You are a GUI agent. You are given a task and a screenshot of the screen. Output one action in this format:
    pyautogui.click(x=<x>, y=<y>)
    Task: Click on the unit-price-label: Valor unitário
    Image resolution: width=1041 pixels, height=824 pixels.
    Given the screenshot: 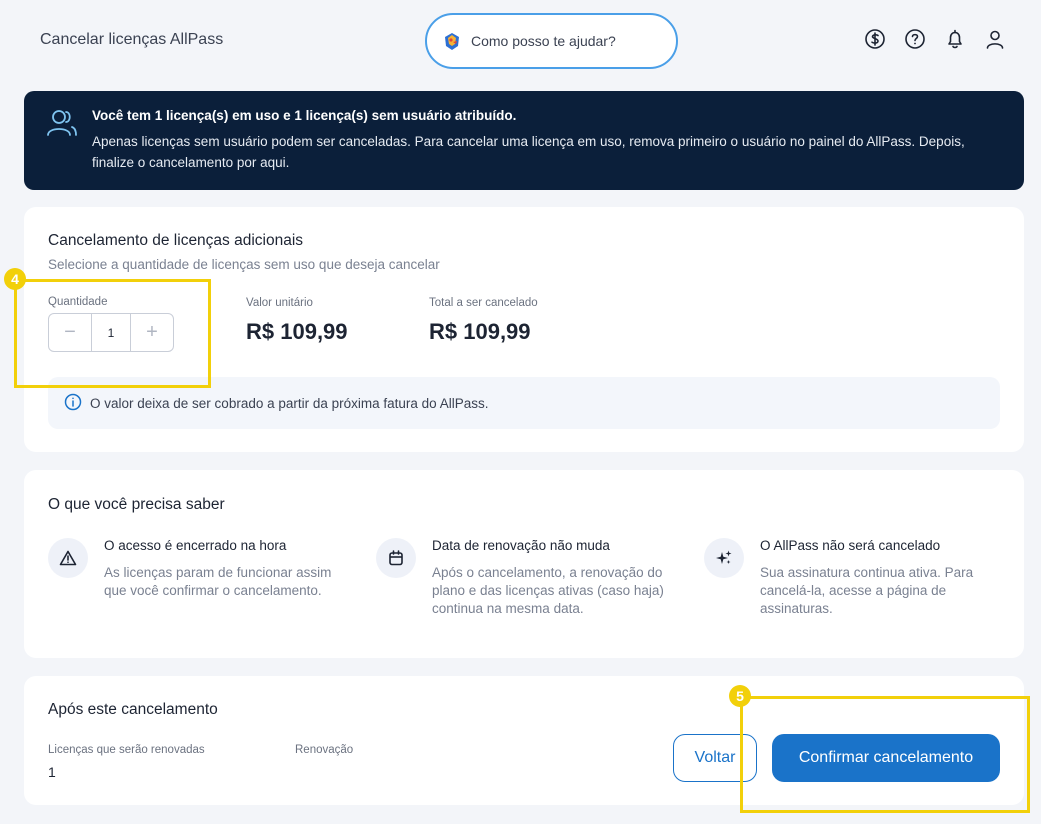 What is the action you would take?
    pyautogui.click(x=279, y=303)
    